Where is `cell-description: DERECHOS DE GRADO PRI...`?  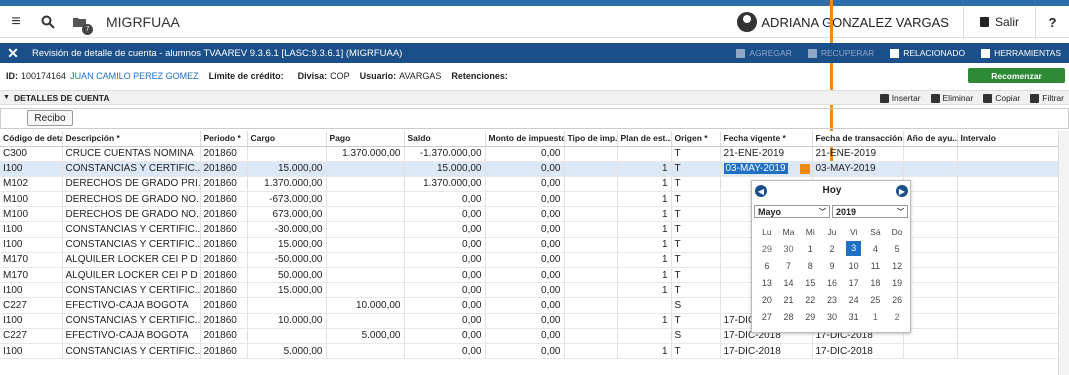
cell-description: DERECHOS DE GRADO PRI... is located at coordinates (131, 184).